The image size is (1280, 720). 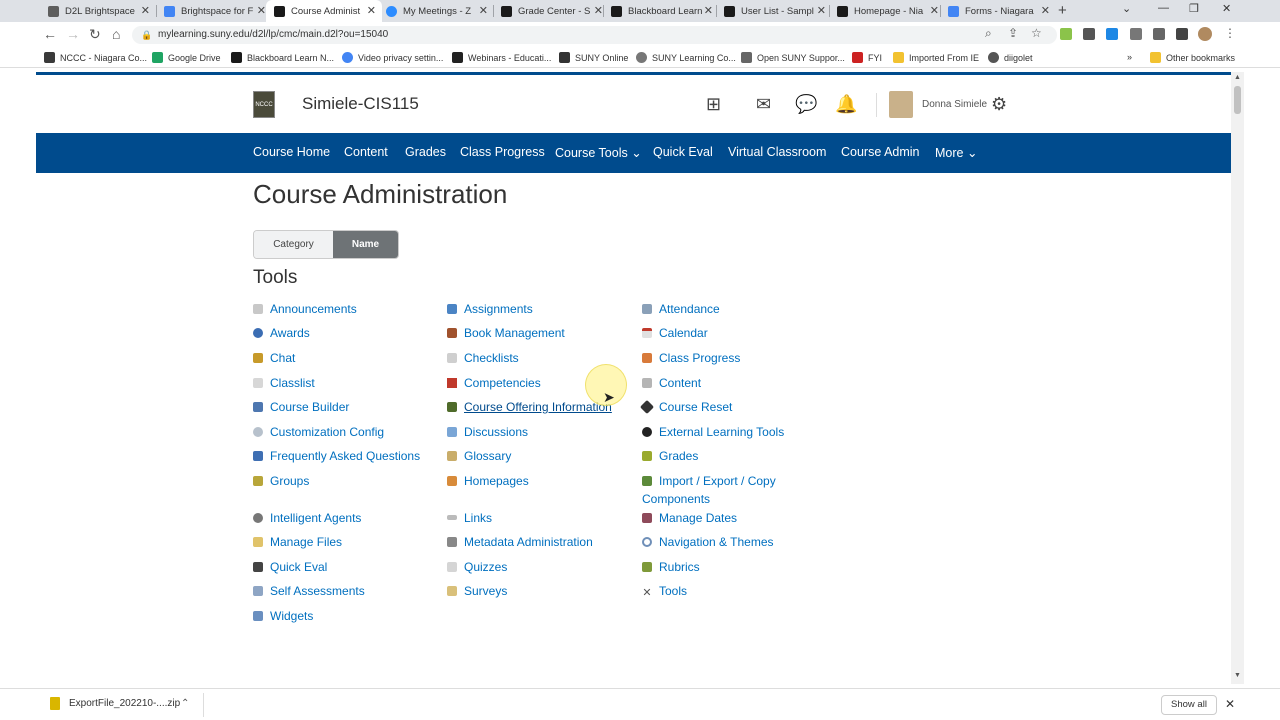 I want to click on tool-link-external-learning-tools: External Learning Tools, so click(x=713, y=432).